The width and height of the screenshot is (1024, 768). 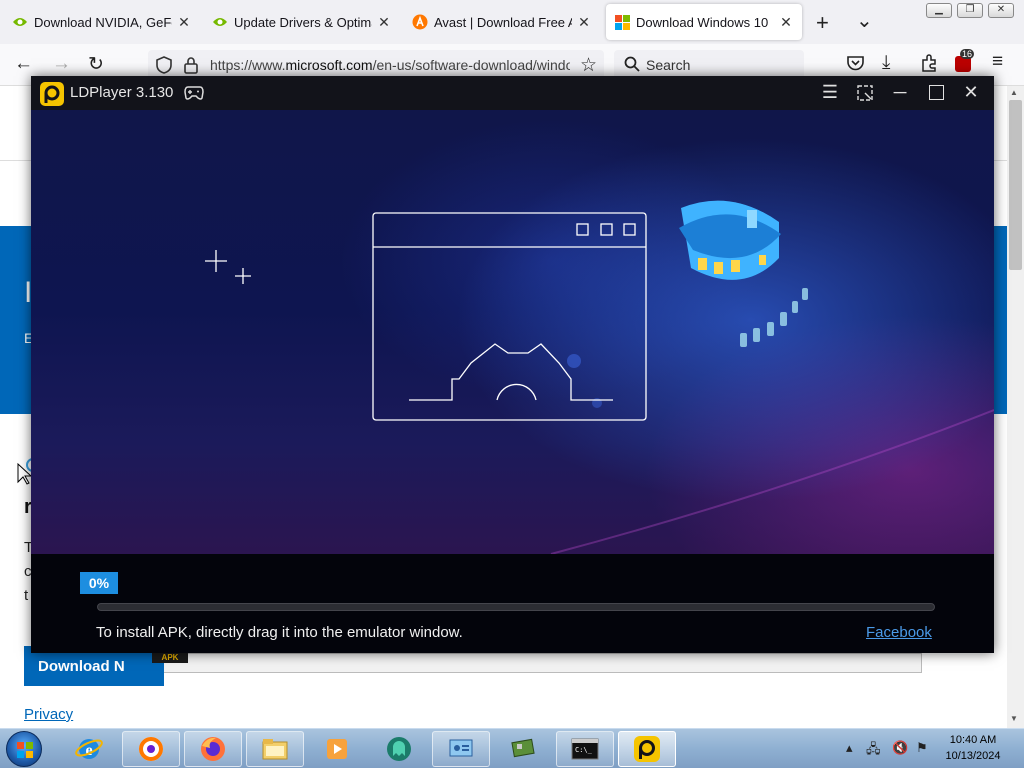 I want to click on url-path: /en-us/software-download/windows10, so click(x=471, y=65).